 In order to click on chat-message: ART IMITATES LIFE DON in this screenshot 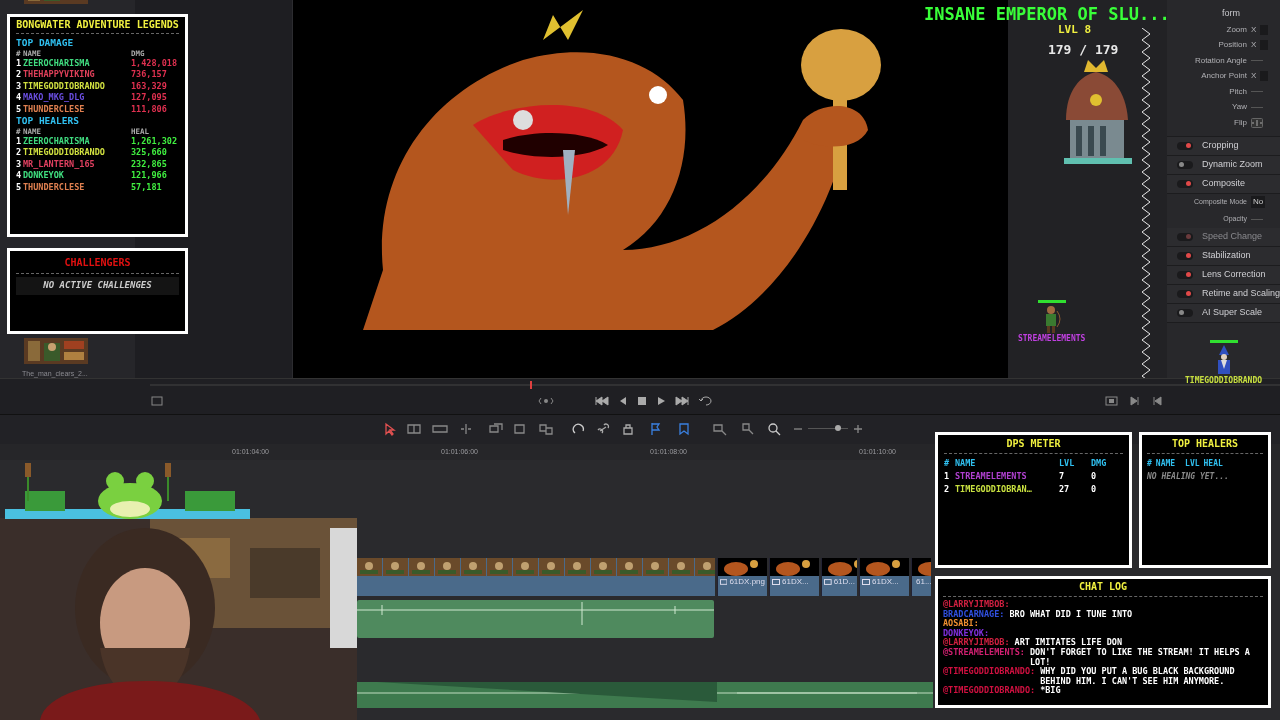, I will do `click(1068, 643)`.